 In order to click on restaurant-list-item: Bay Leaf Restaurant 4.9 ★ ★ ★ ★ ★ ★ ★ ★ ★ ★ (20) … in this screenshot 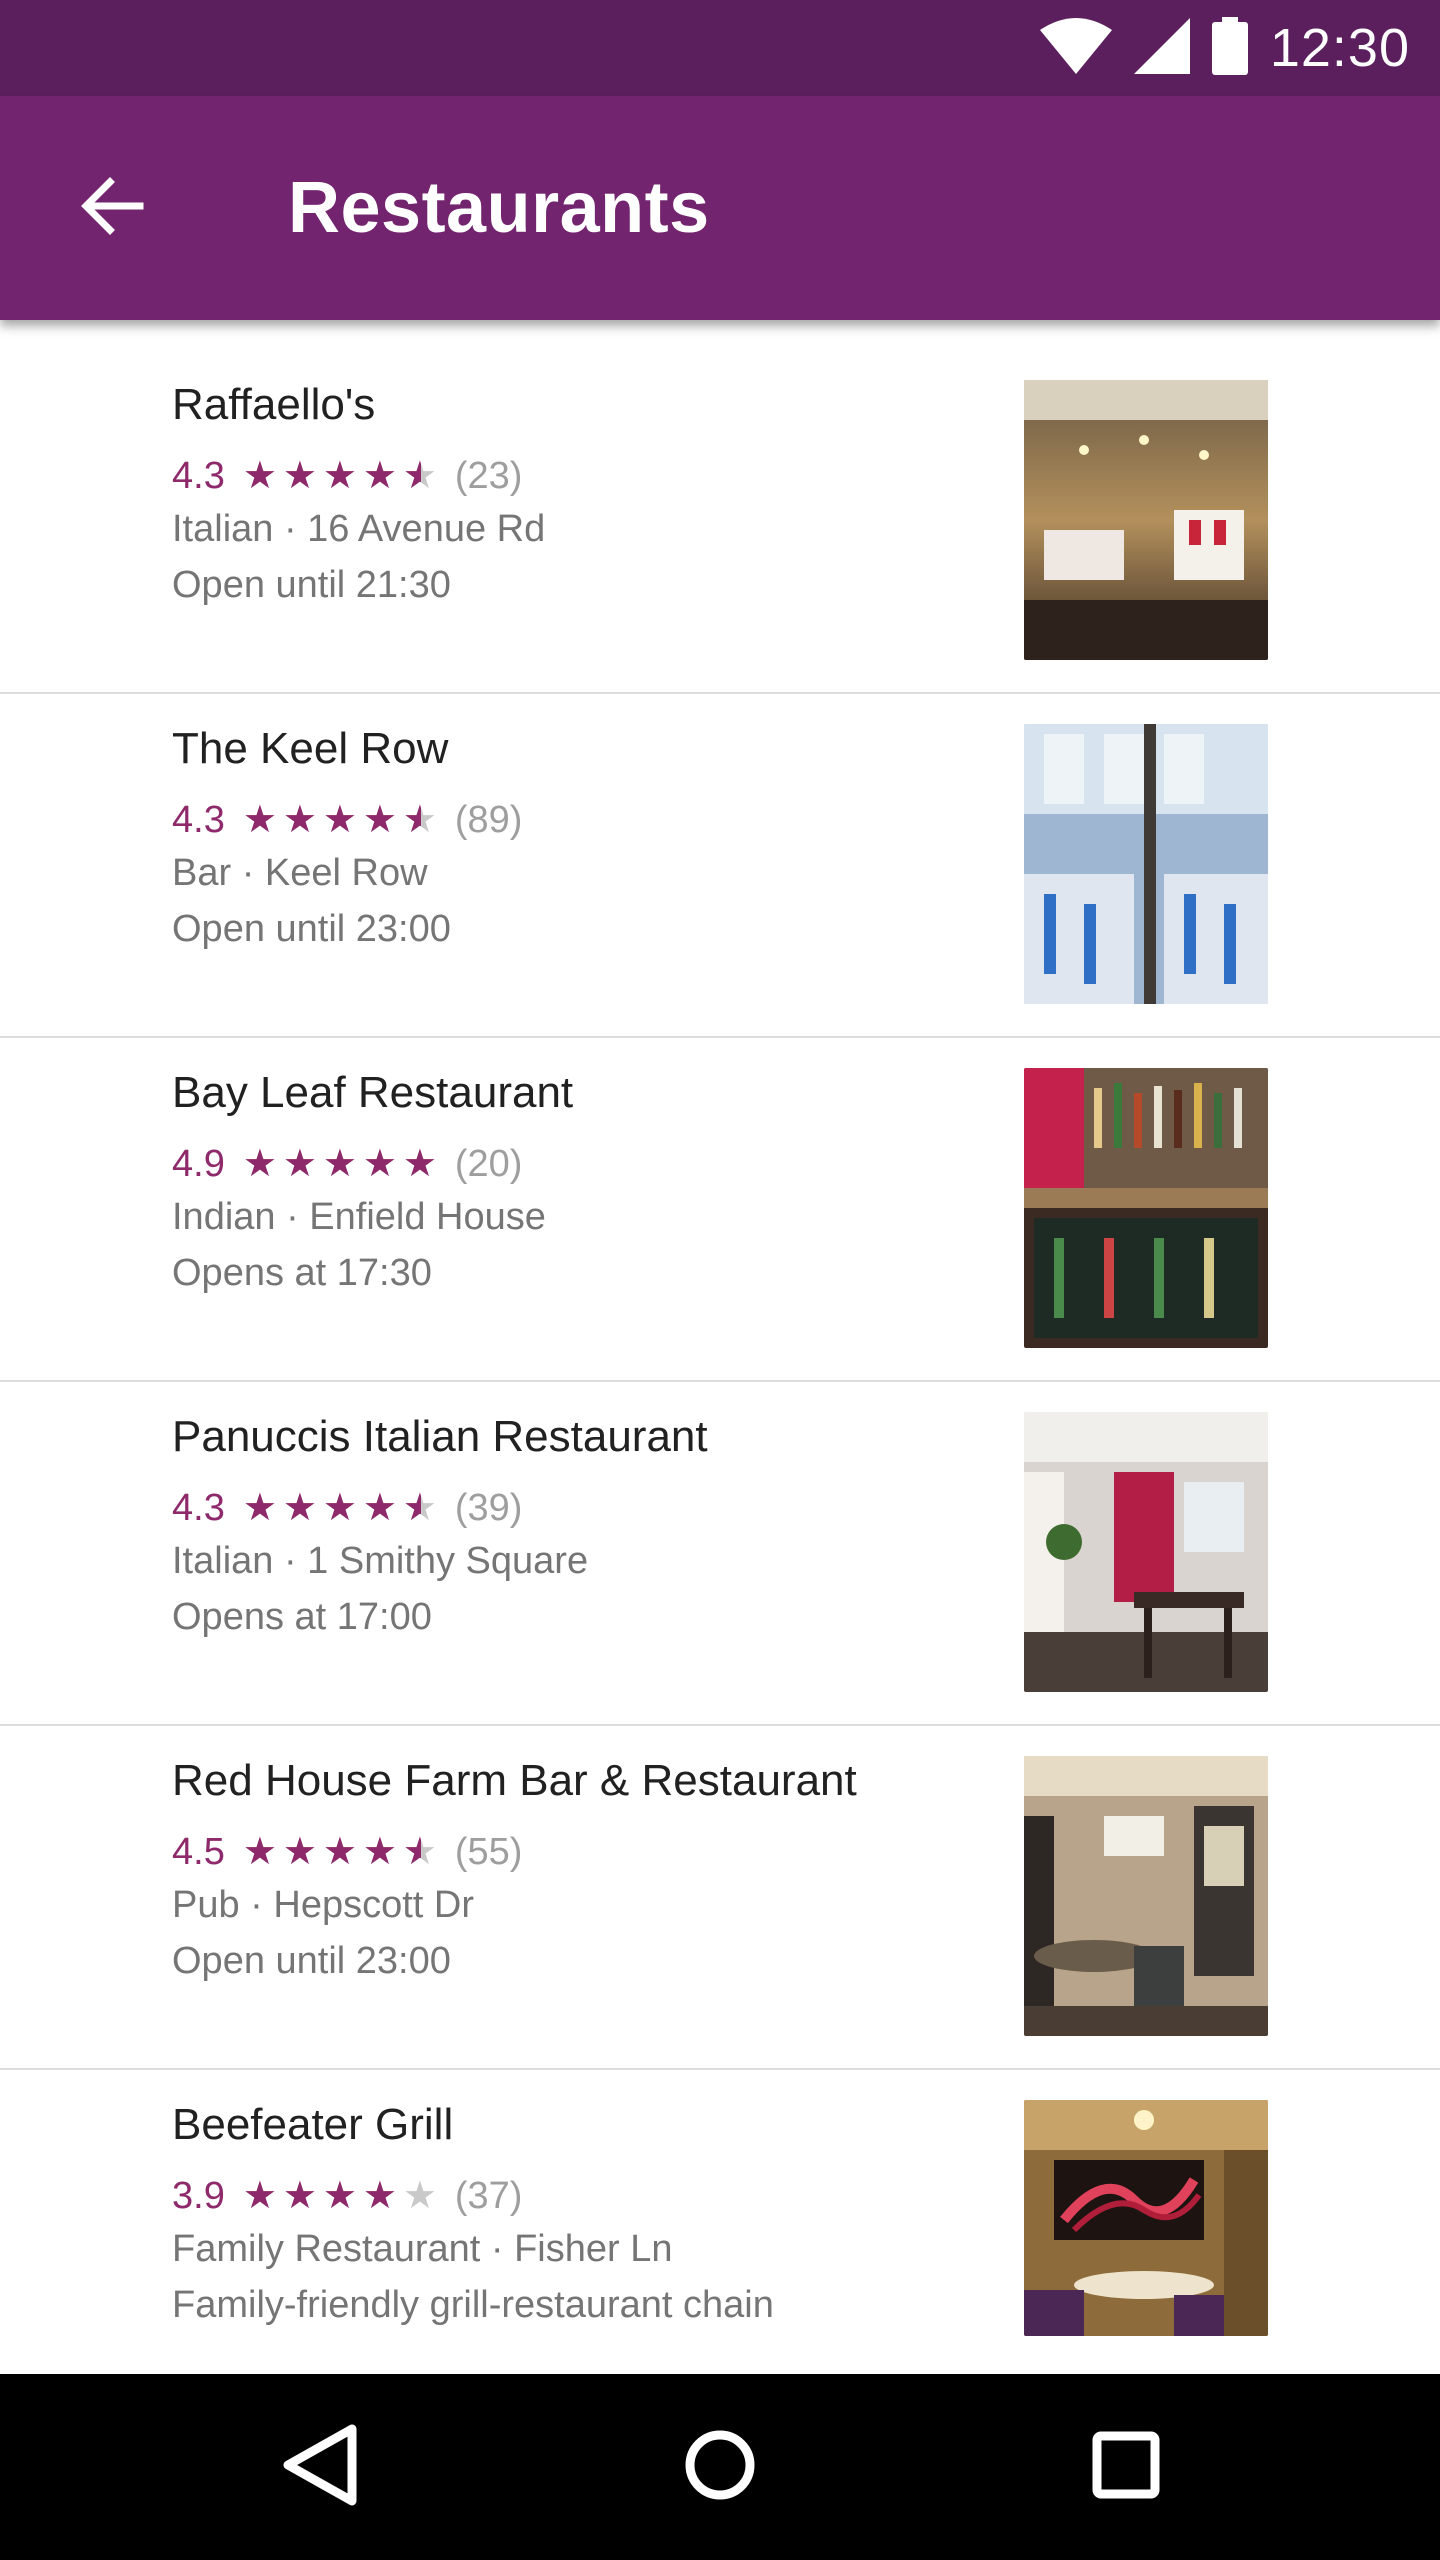, I will do `click(720, 1210)`.